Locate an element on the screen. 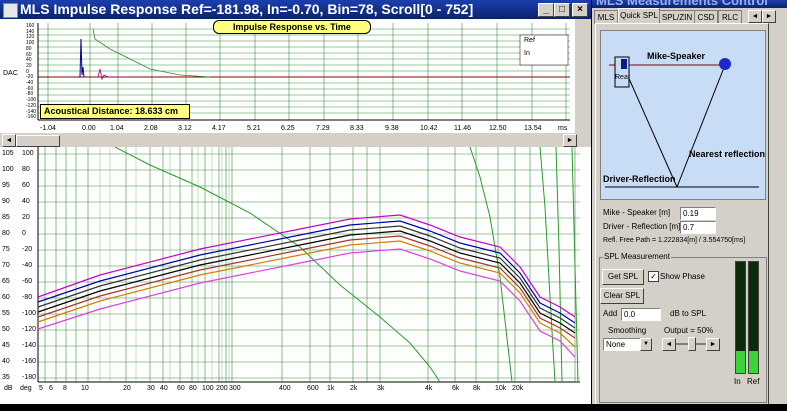  deg-tick: 80 is located at coordinates (26, 169).